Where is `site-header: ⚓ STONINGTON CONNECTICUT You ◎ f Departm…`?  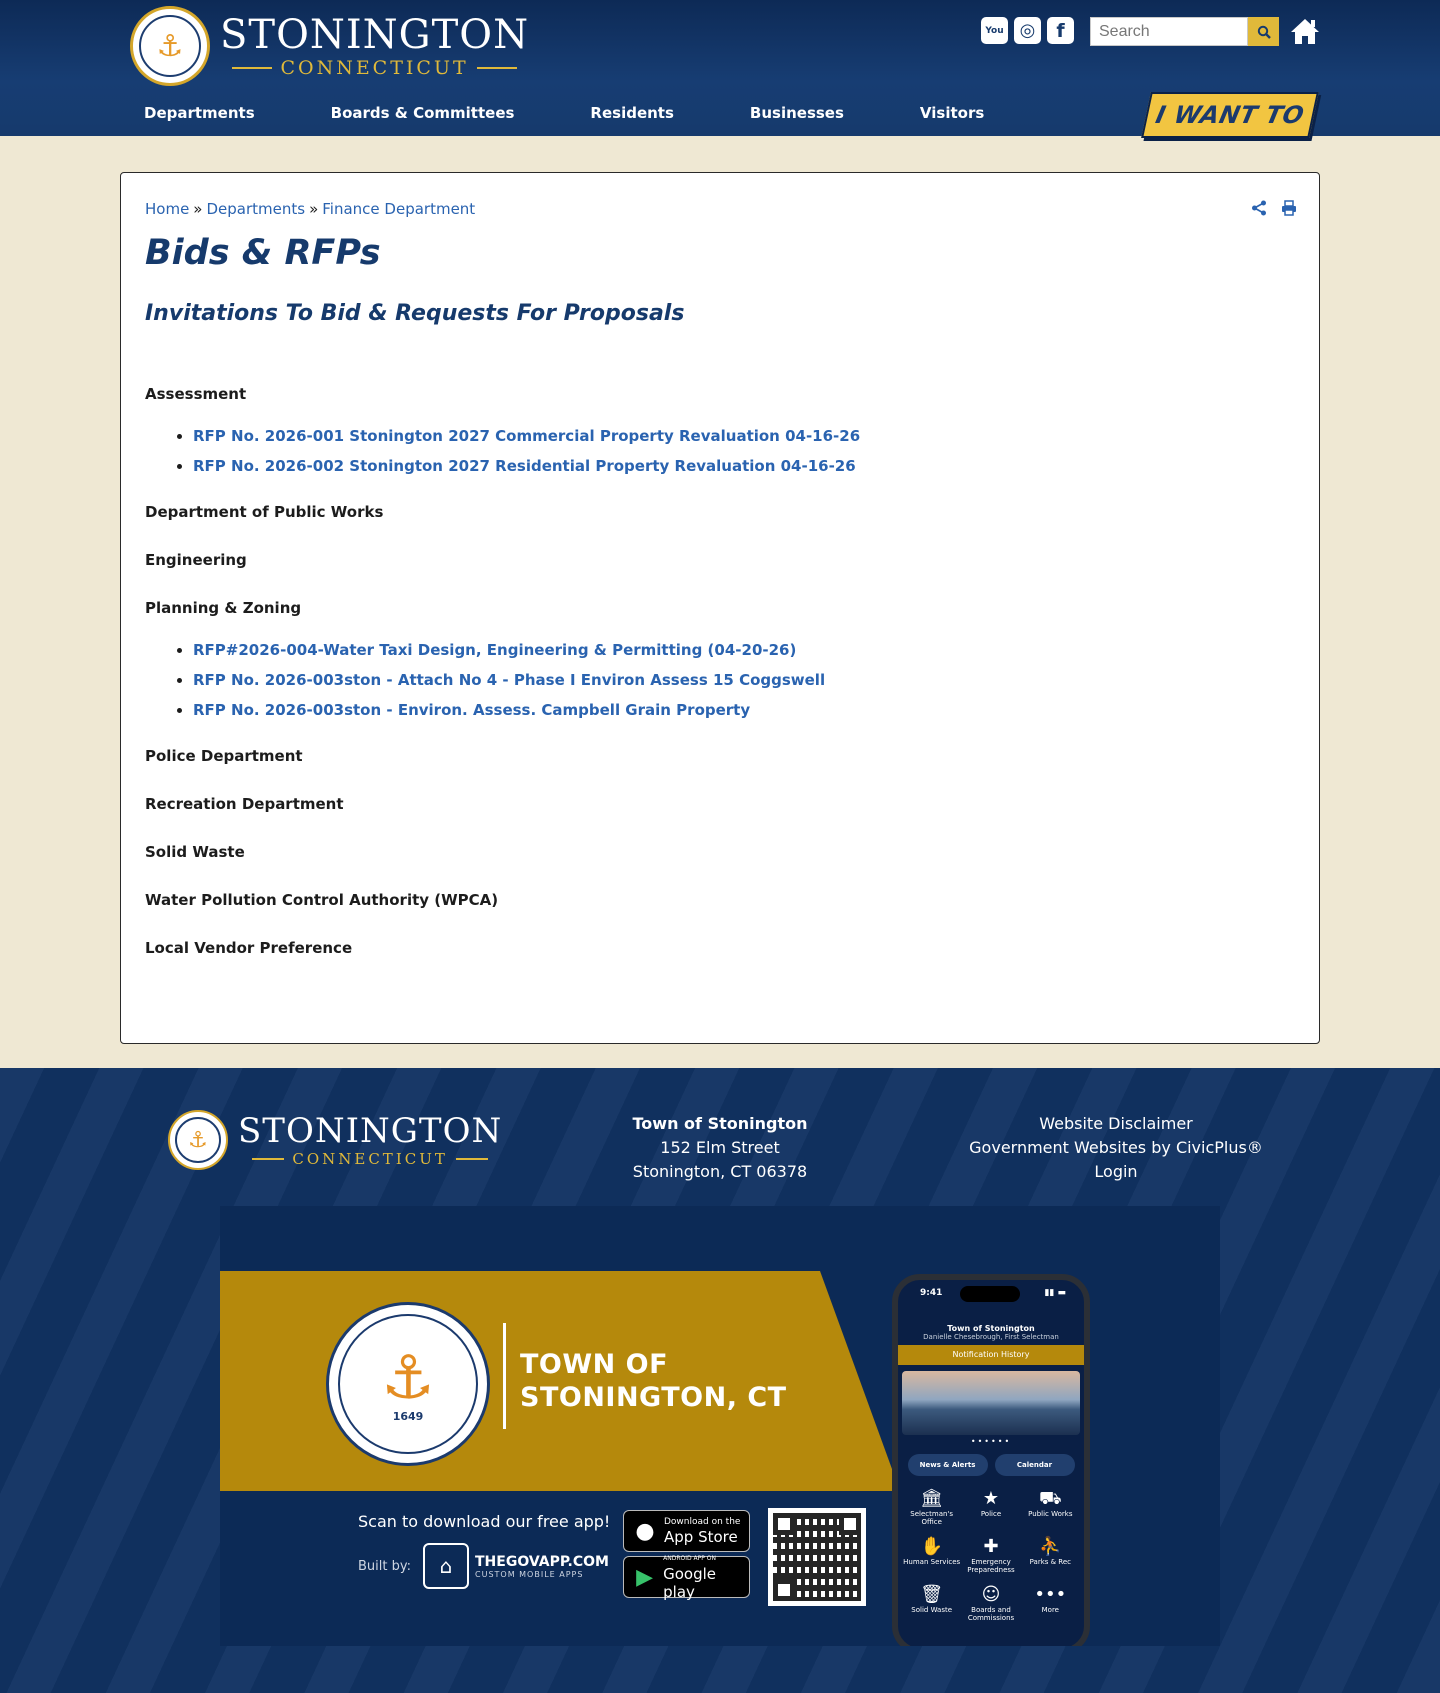
site-header: ⚓ STONINGTON CONNECTICUT You ◎ f Departm… is located at coordinates (720, 69).